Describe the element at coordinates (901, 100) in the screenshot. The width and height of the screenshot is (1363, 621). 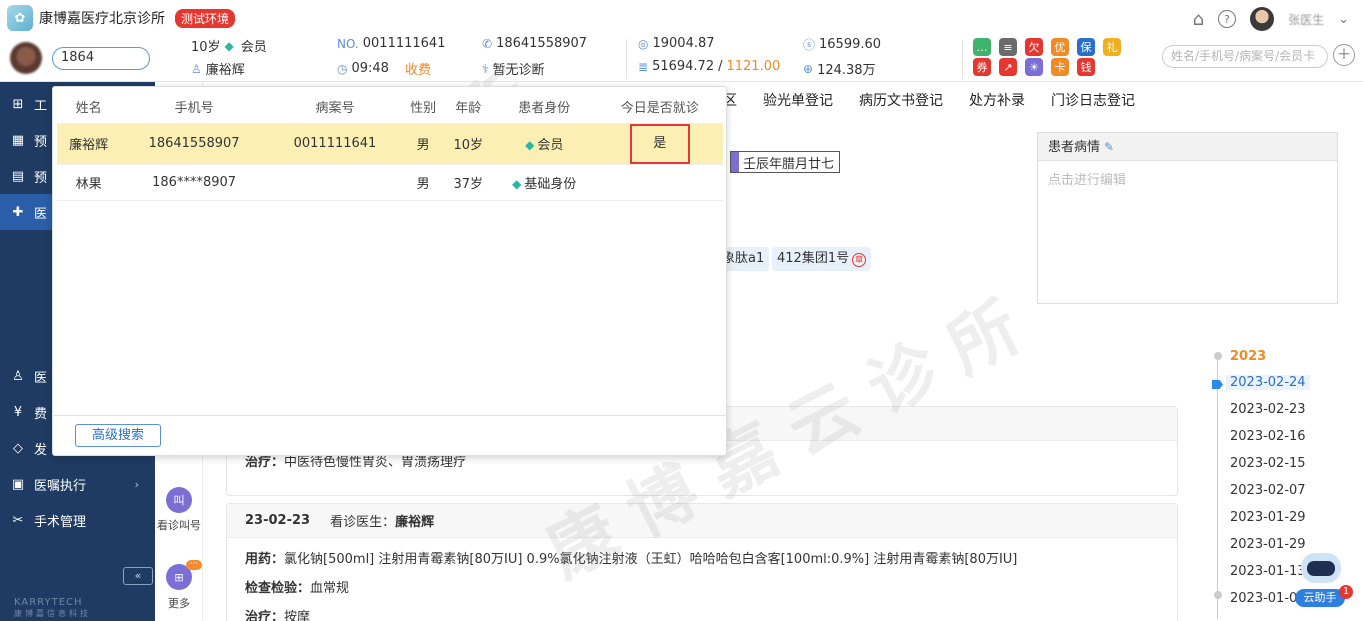
I see `tab-medical-document-registration: 病历文书登记` at that location.